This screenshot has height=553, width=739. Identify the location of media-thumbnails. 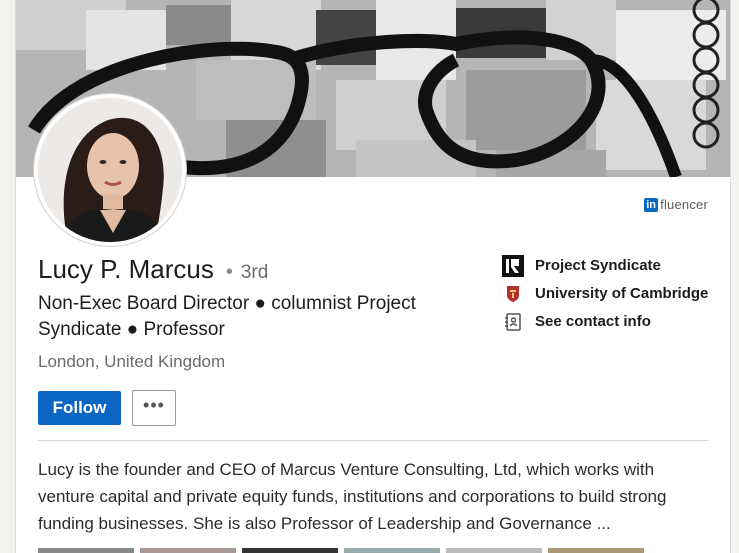
(341, 550).